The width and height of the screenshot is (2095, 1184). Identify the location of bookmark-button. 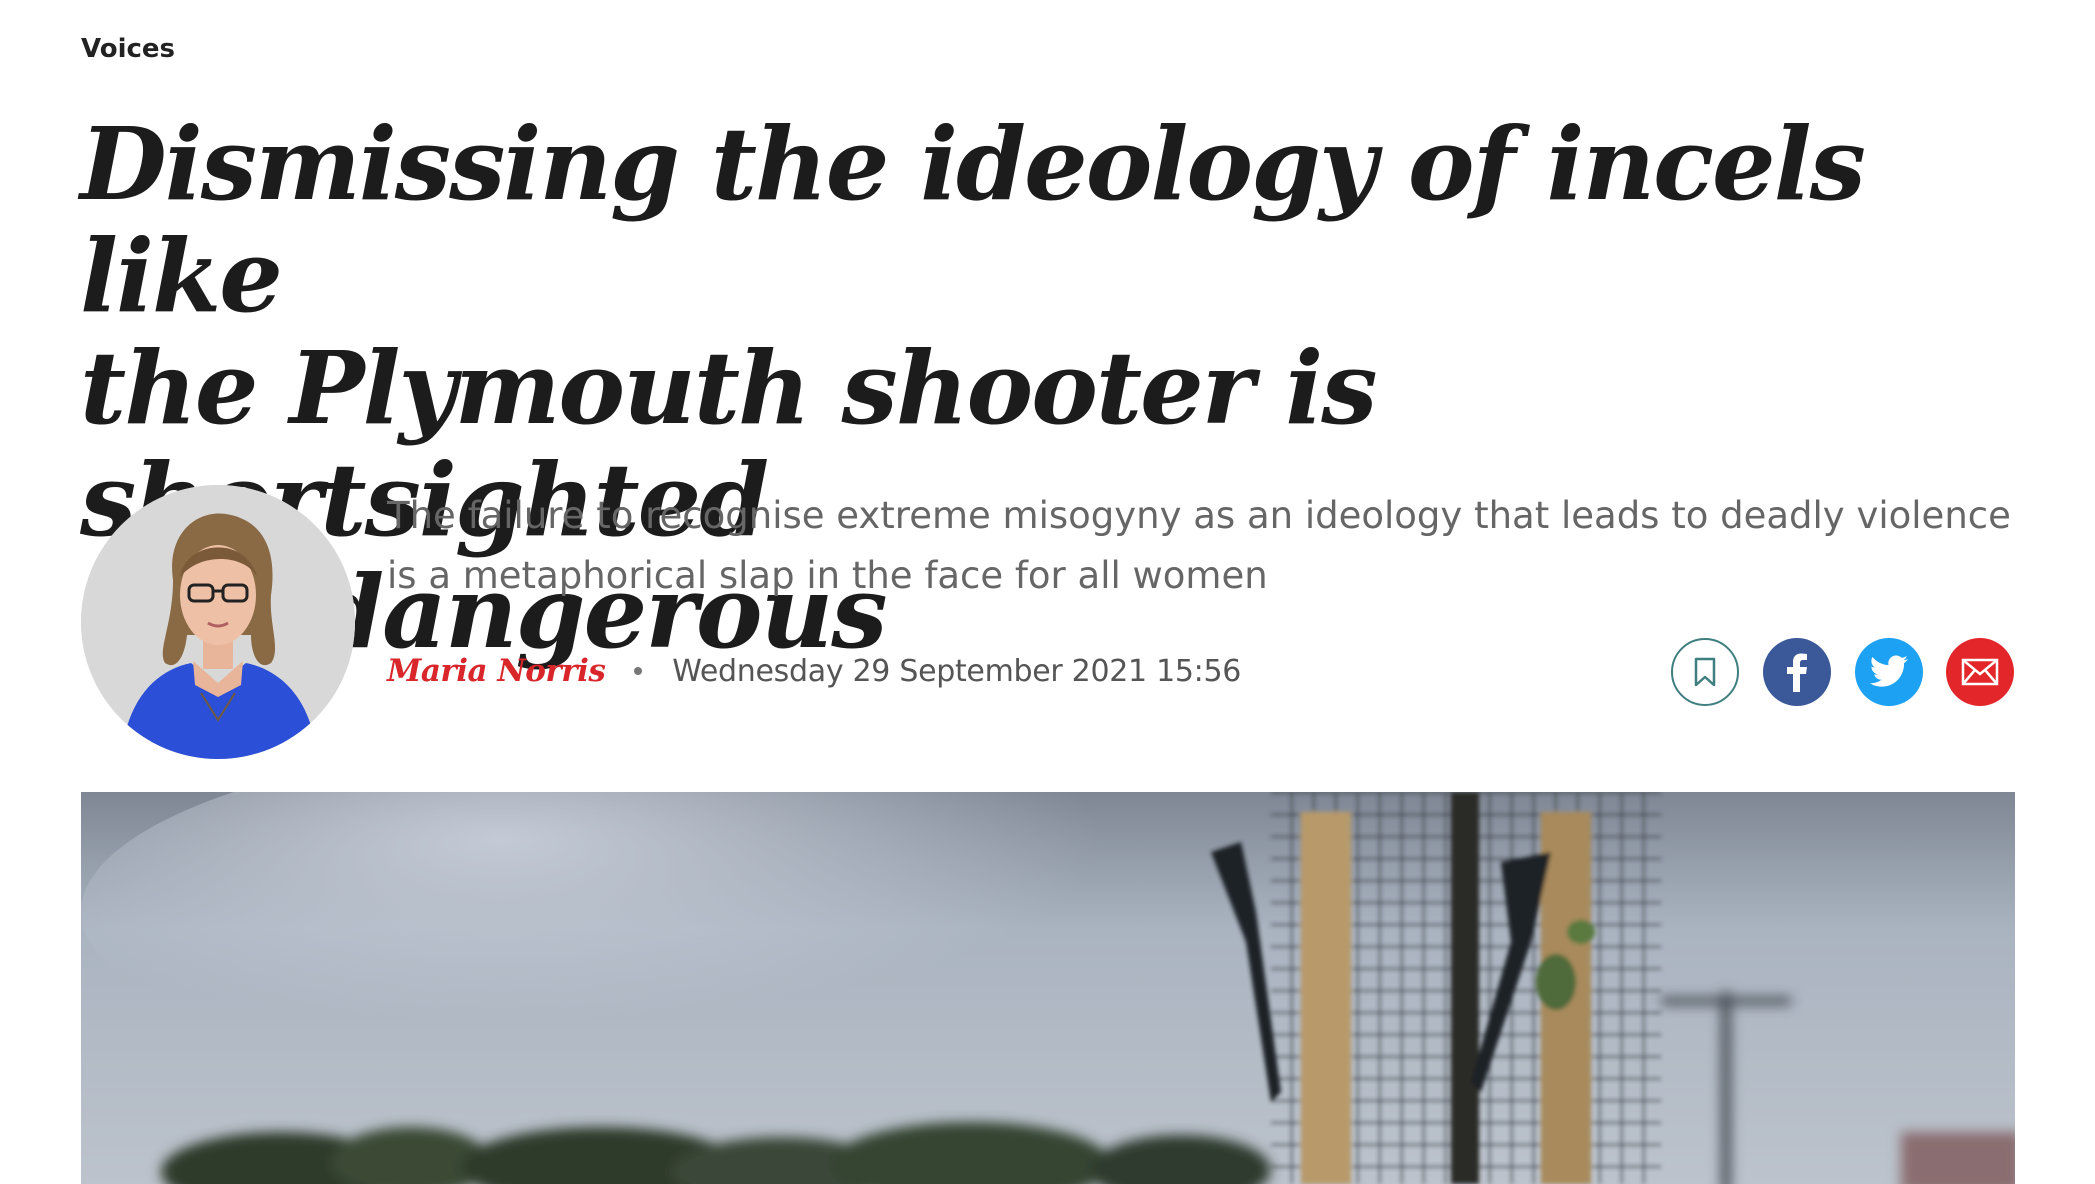
(1705, 672).